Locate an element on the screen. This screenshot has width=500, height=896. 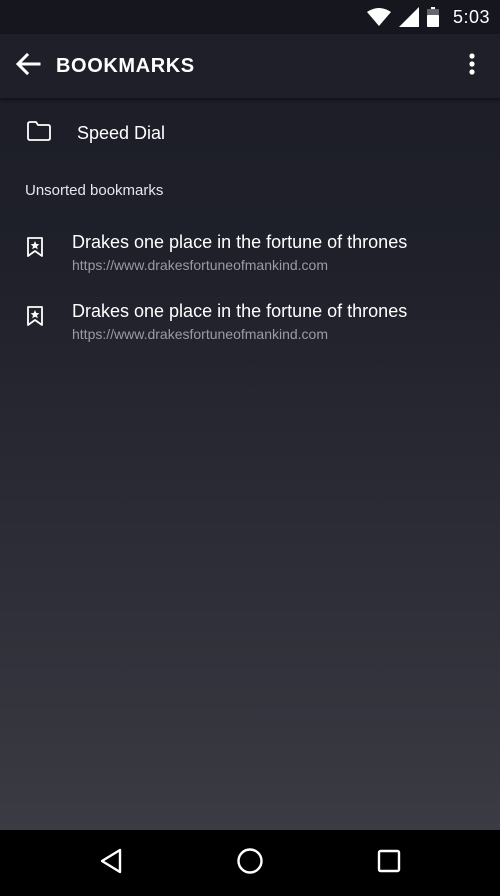
nav-home-button is located at coordinates (250, 863).